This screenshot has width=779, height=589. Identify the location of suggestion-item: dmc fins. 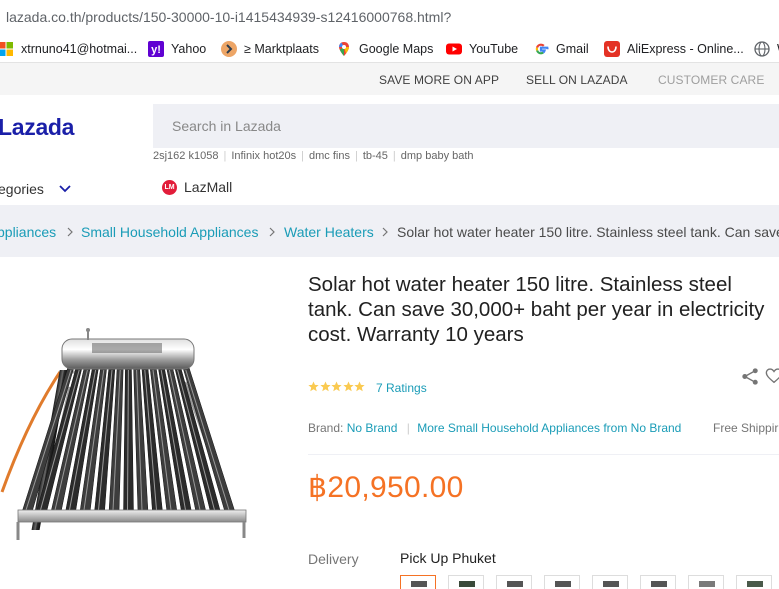
(329, 156).